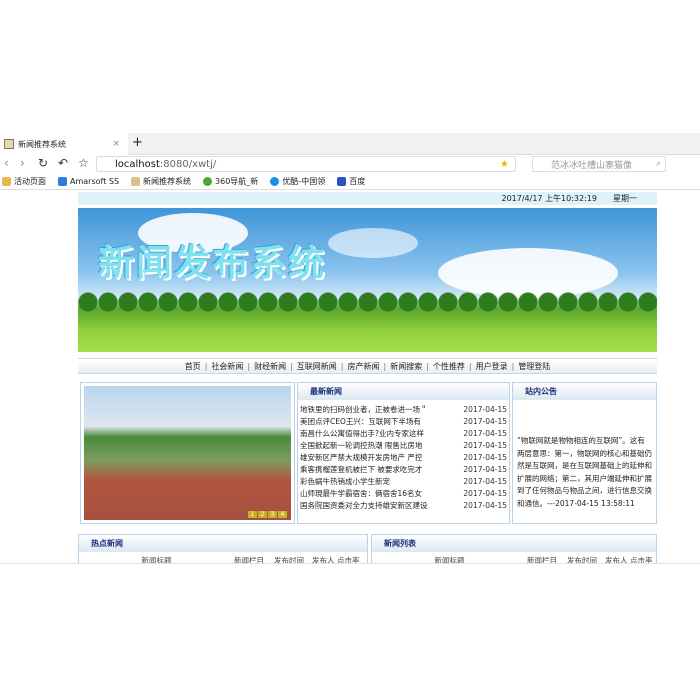  Describe the element at coordinates (592, 165) in the screenshot. I see `search-placeholder: 范冰冰吐槽山寨猫像` at that location.